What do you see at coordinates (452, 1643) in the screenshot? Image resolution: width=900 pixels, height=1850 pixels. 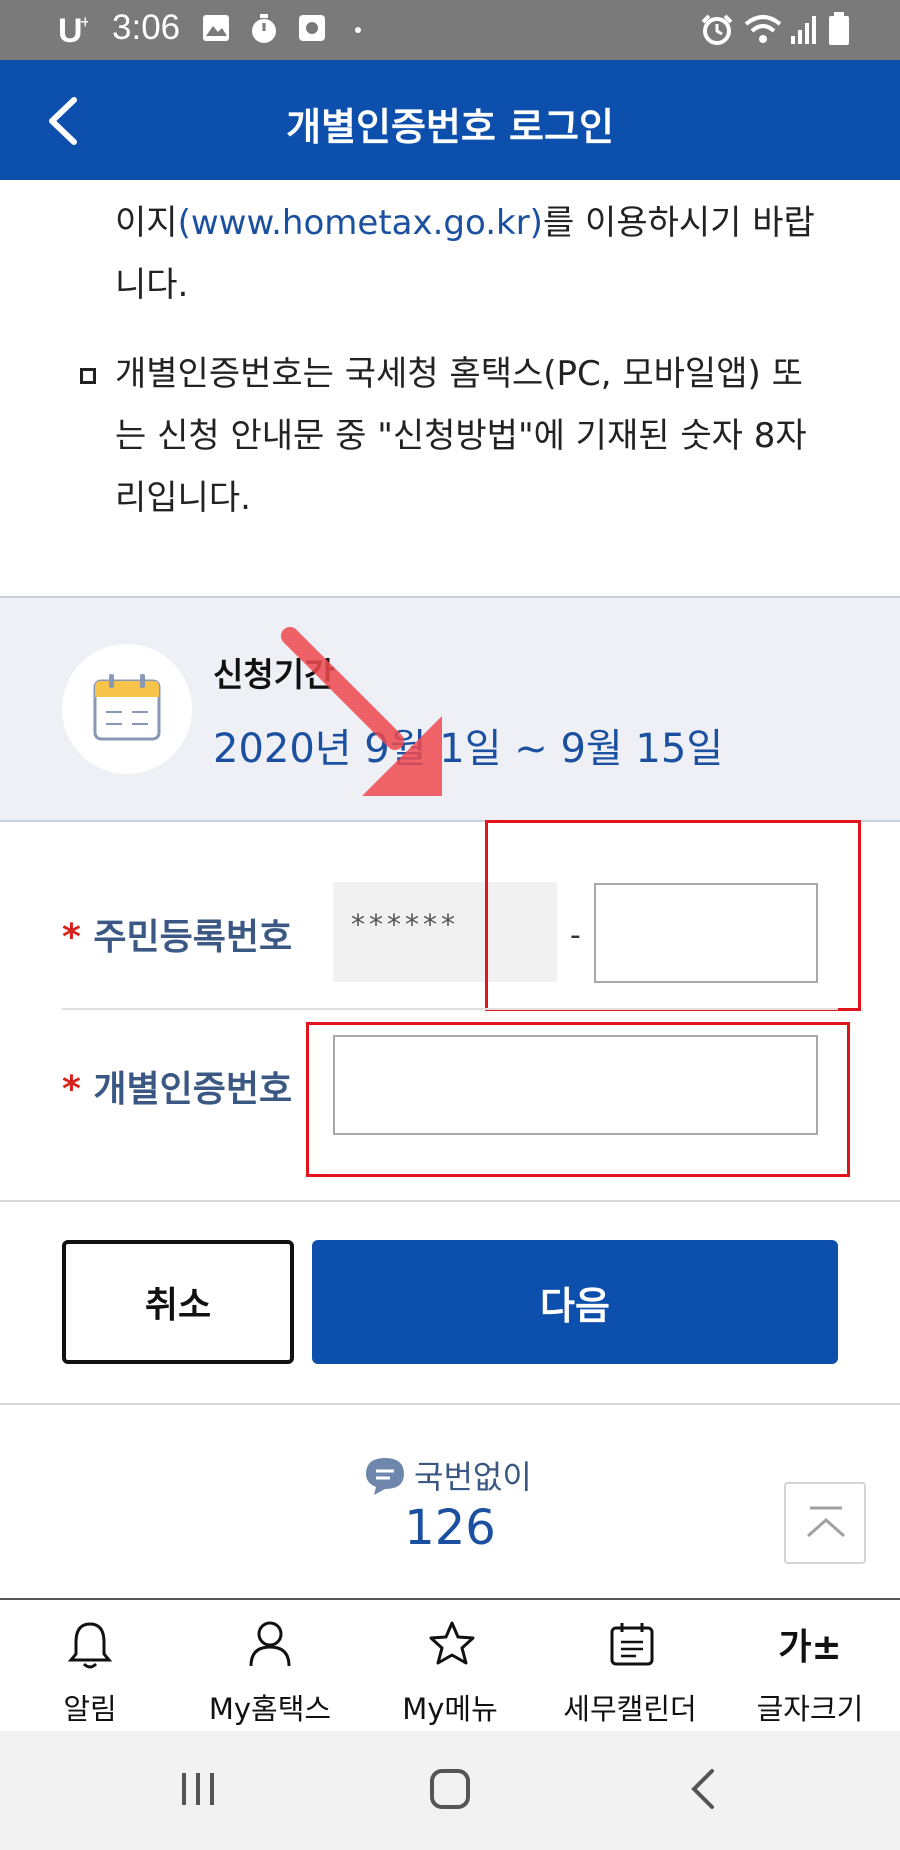 I see `star-icon` at bounding box center [452, 1643].